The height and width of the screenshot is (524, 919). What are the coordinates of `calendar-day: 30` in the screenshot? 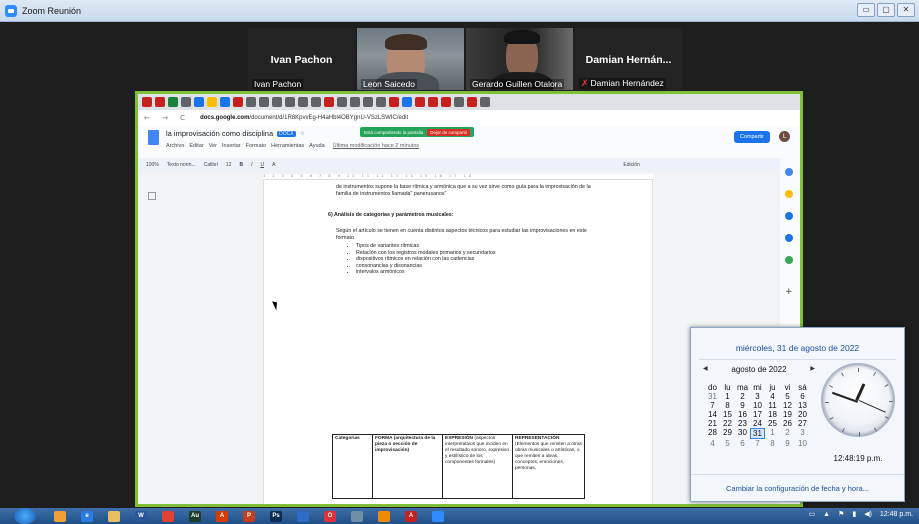 It's located at (742, 433).